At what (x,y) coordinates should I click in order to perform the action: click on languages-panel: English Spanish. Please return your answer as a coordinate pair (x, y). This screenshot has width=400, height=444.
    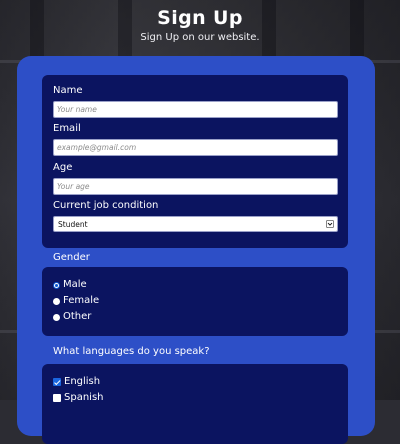
    Looking at the image, I should click on (195, 404).